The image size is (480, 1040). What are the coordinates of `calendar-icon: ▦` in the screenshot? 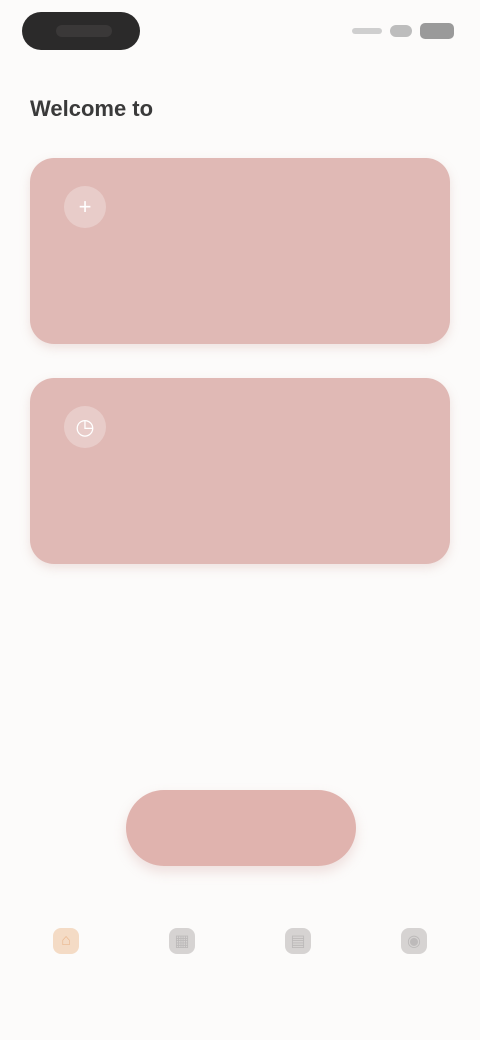 It's located at (182, 941).